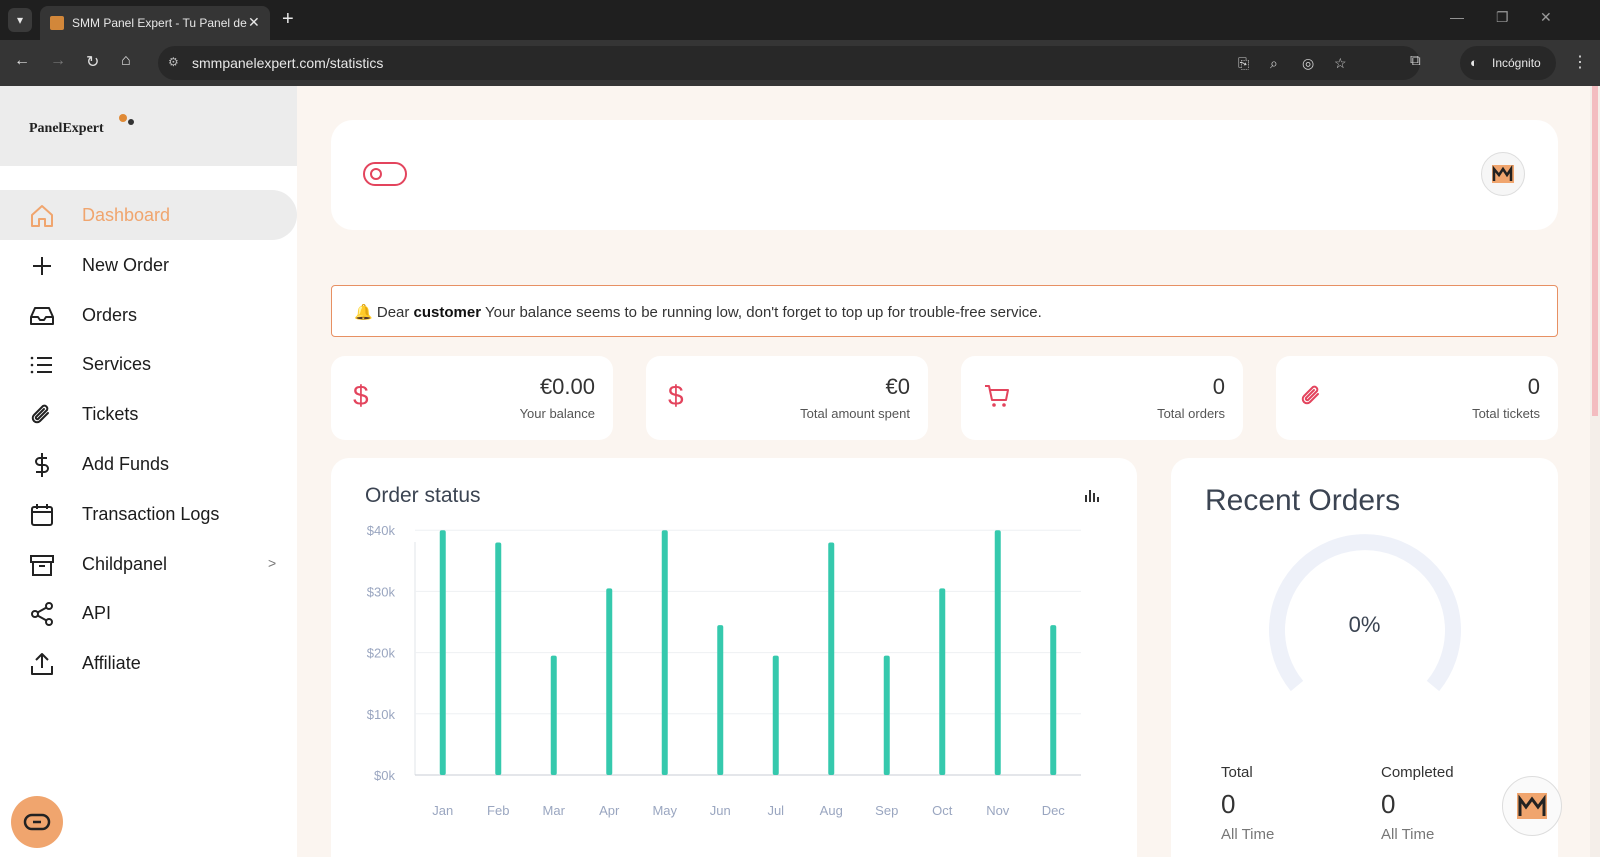 This screenshot has height=857, width=1600. Describe the element at coordinates (609, 810) in the screenshot. I see `x-tick-label: Apr` at that location.